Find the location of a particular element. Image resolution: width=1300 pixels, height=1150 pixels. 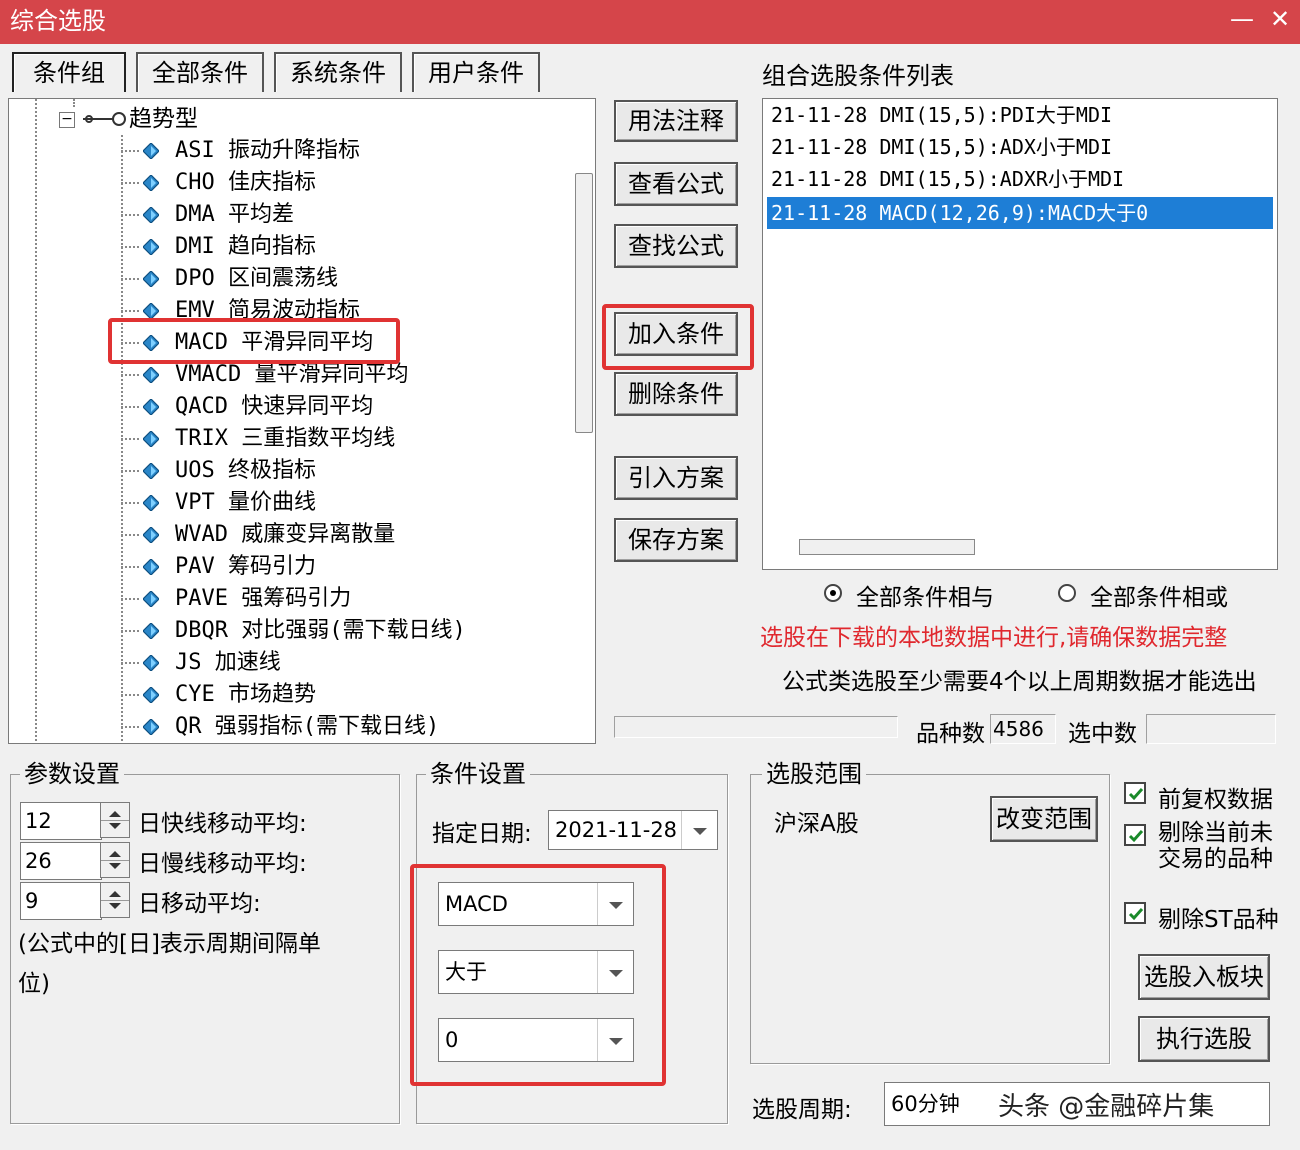

or-radio is located at coordinates (1067, 593).